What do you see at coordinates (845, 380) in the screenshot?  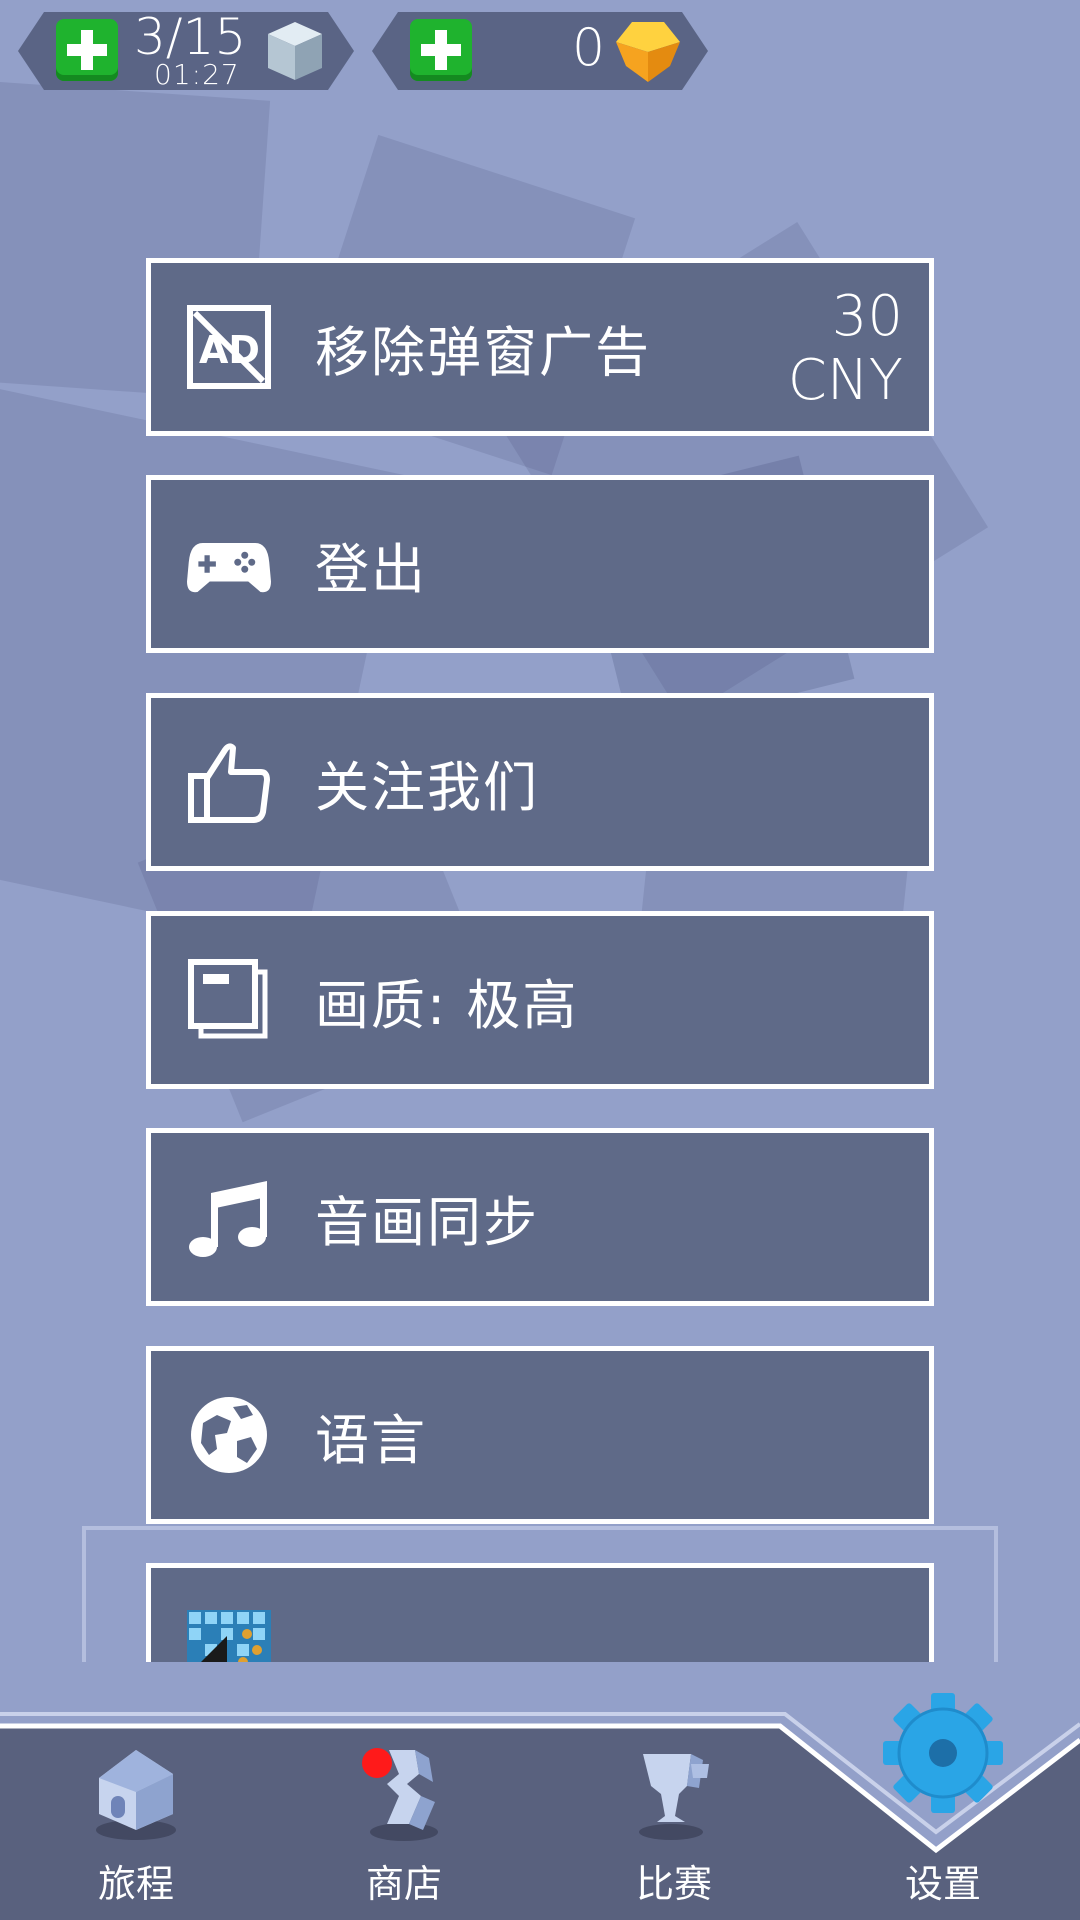 I see `price-currency: CNY` at bounding box center [845, 380].